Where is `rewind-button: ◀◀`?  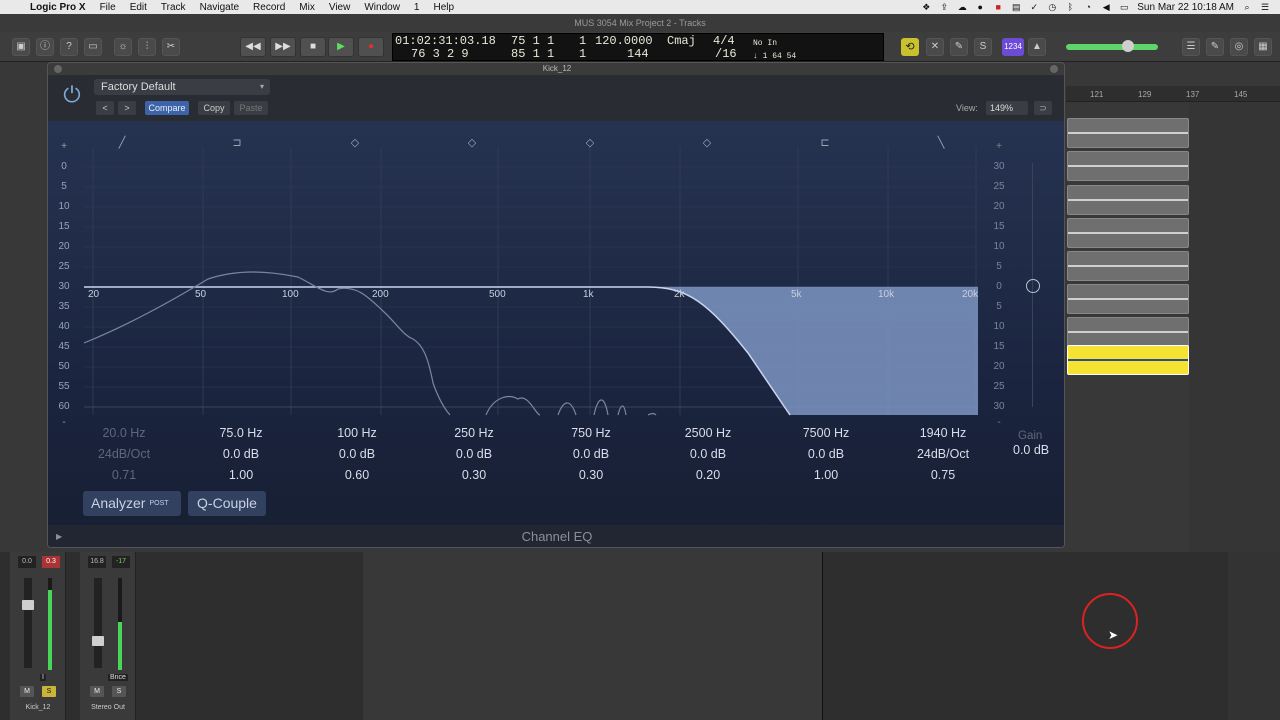
rewind-button: ◀◀ is located at coordinates (253, 47).